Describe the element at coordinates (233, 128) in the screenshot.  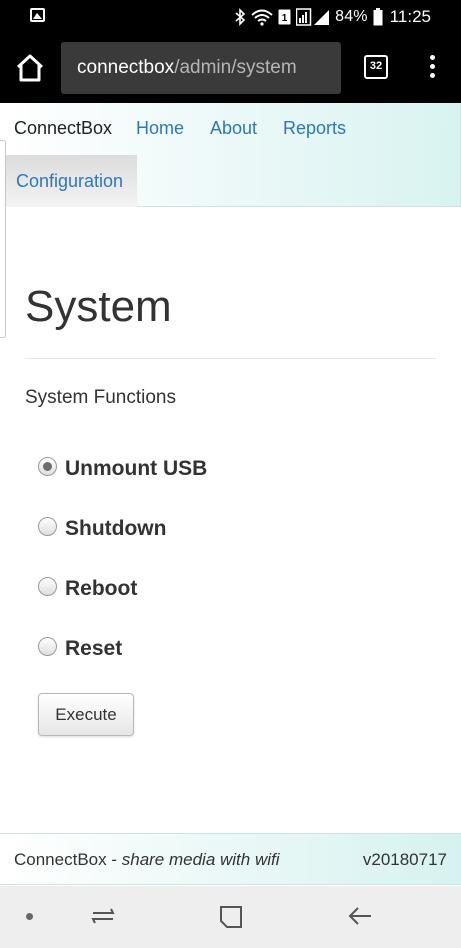
I see `nav-link-about: About` at that location.